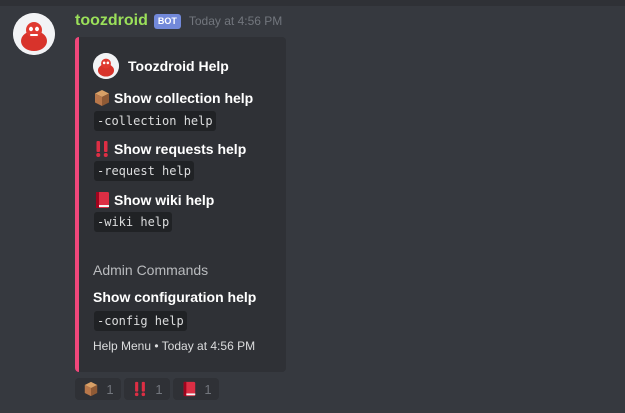 The height and width of the screenshot is (413, 625). What do you see at coordinates (184, 98) in the screenshot?
I see `field-collection-name: Show collection help` at bounding box center [184, 98].